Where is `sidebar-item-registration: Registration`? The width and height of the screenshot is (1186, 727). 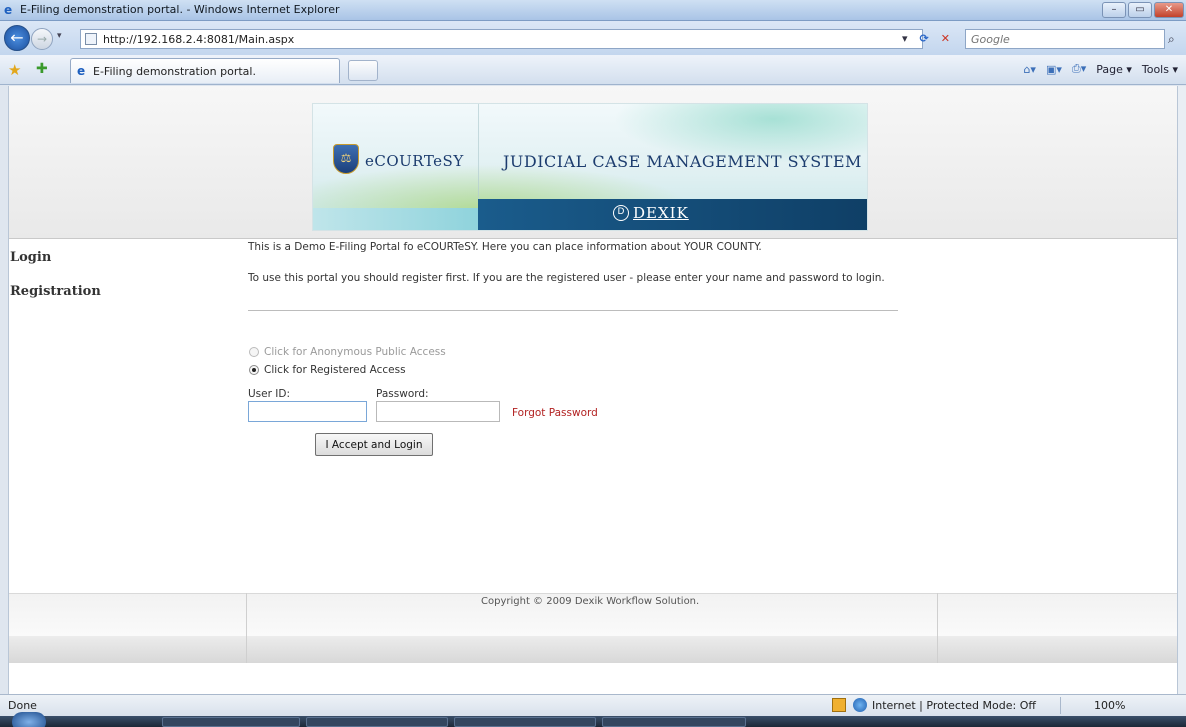
sidebar-item-registration: Registration is located at coordinates (55, 291).